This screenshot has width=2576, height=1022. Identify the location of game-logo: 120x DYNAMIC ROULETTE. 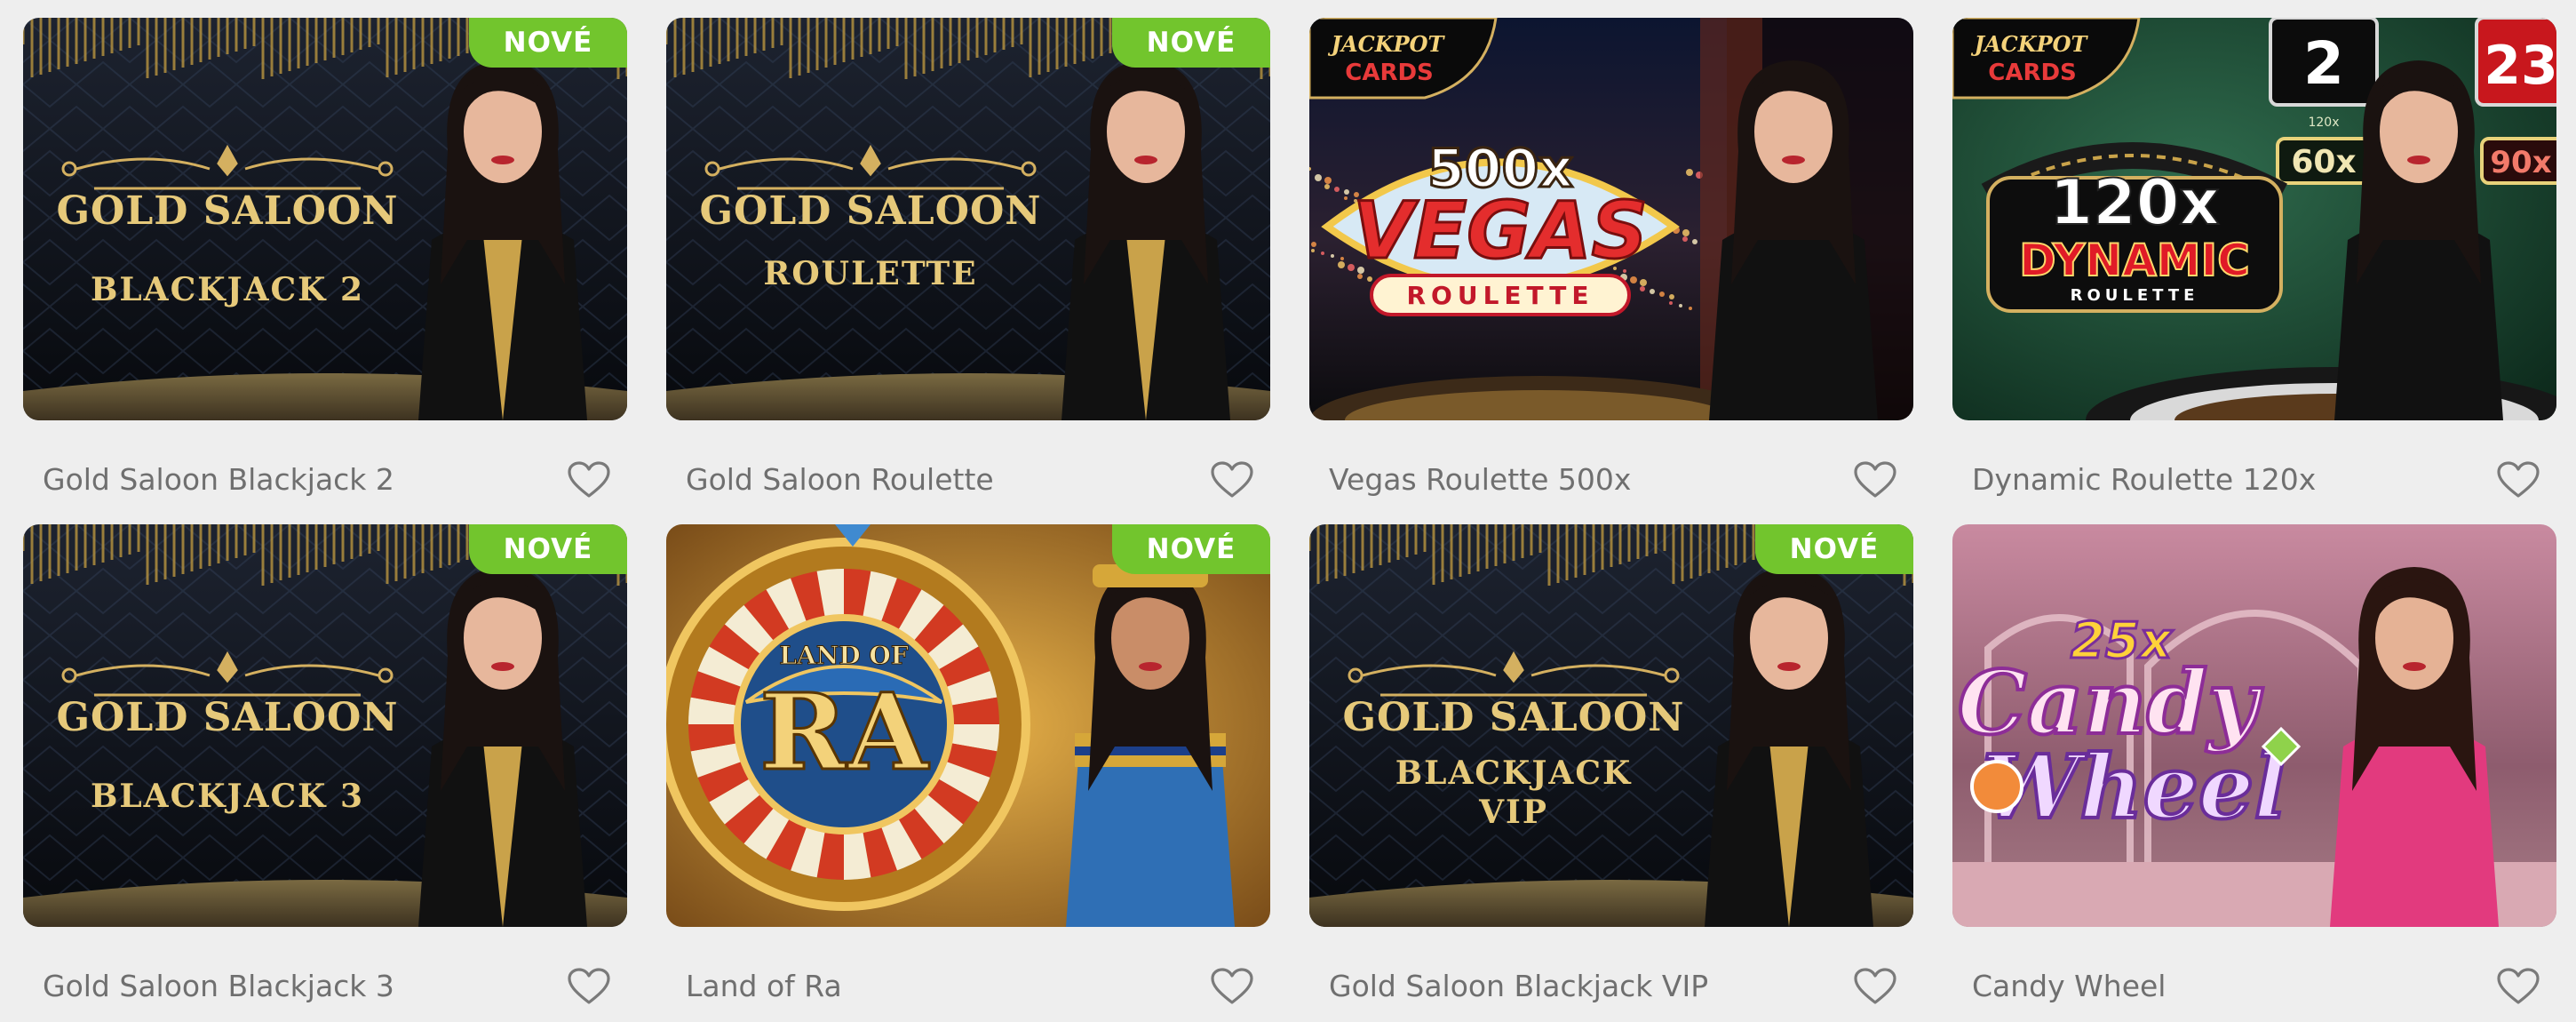
(2134, 227).